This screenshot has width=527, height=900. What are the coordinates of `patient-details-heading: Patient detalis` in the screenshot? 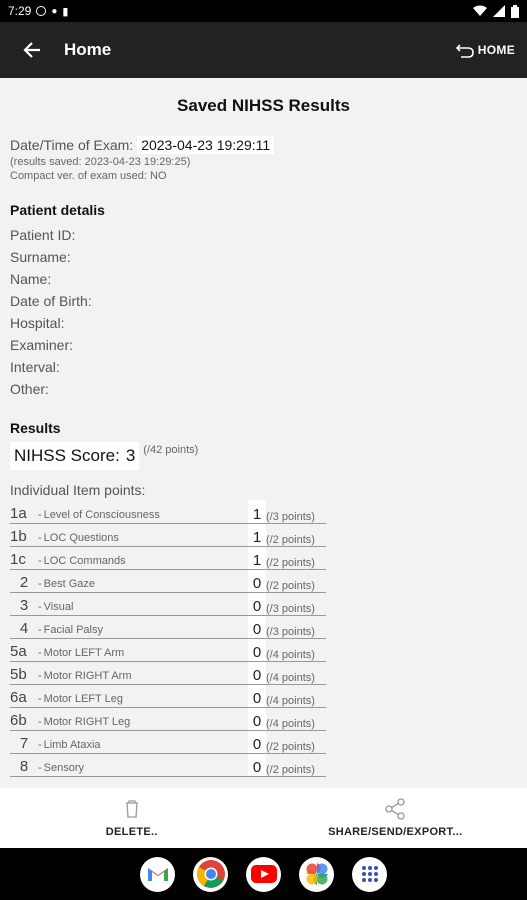 It's located at (57, 210).